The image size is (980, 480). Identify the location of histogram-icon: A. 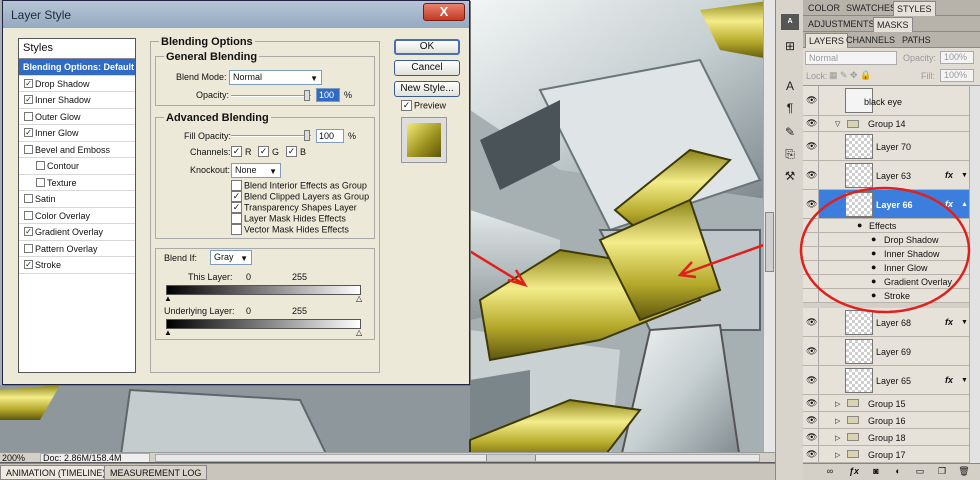
(790, 22).